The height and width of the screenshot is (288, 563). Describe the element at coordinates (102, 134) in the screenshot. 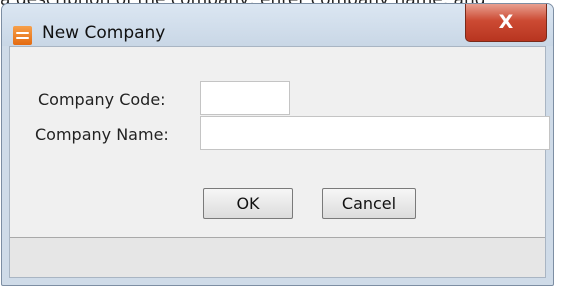

I see `company-name-label: Company Name:` at that location.